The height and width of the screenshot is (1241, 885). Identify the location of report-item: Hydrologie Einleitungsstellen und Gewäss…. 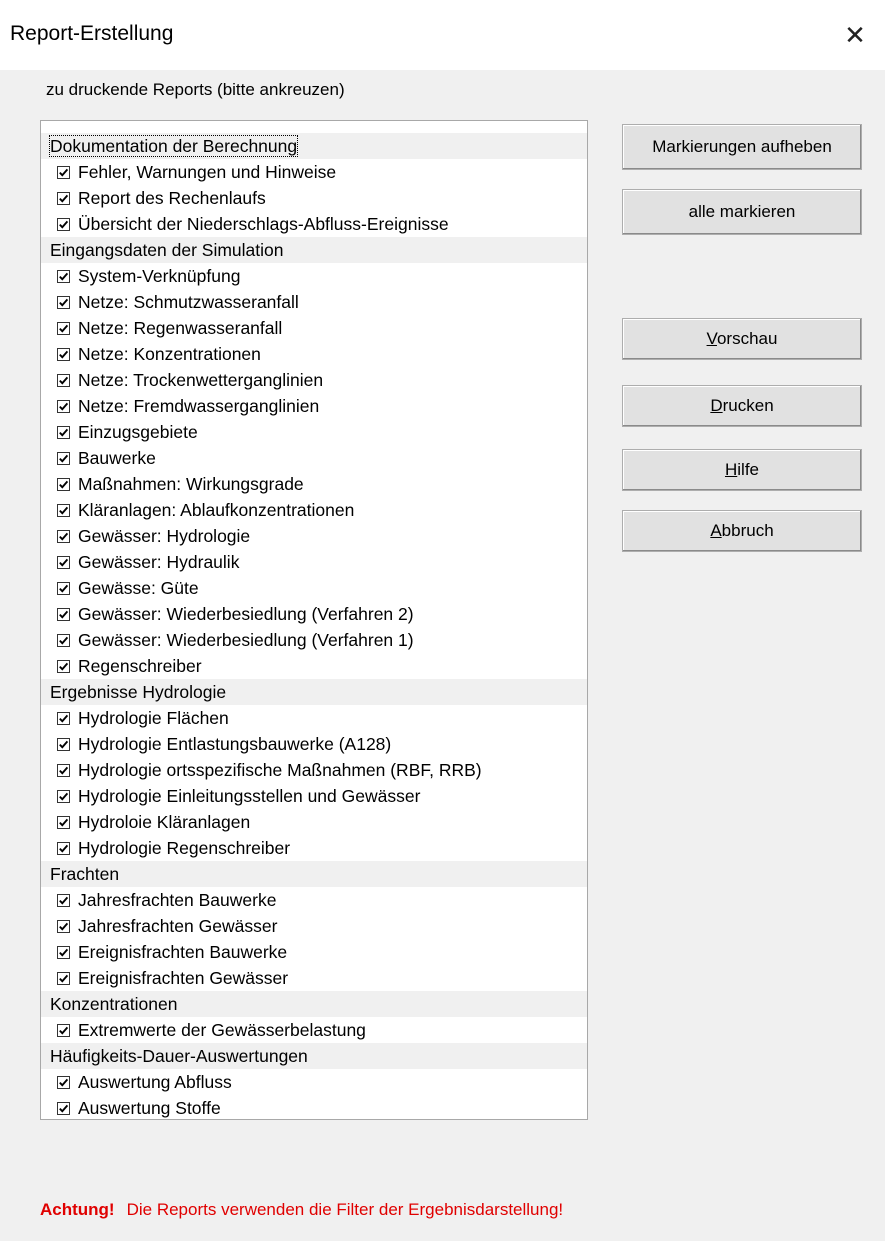
(314, 796).